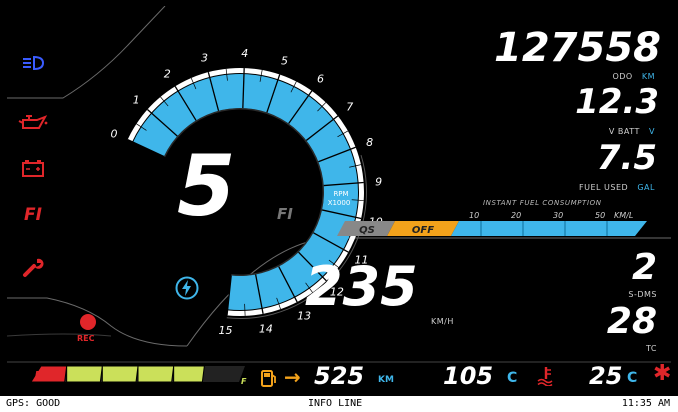 The height and width of the screenshot is (412, 678). I want to click on odometer-value: 127558, so click(577, 48).